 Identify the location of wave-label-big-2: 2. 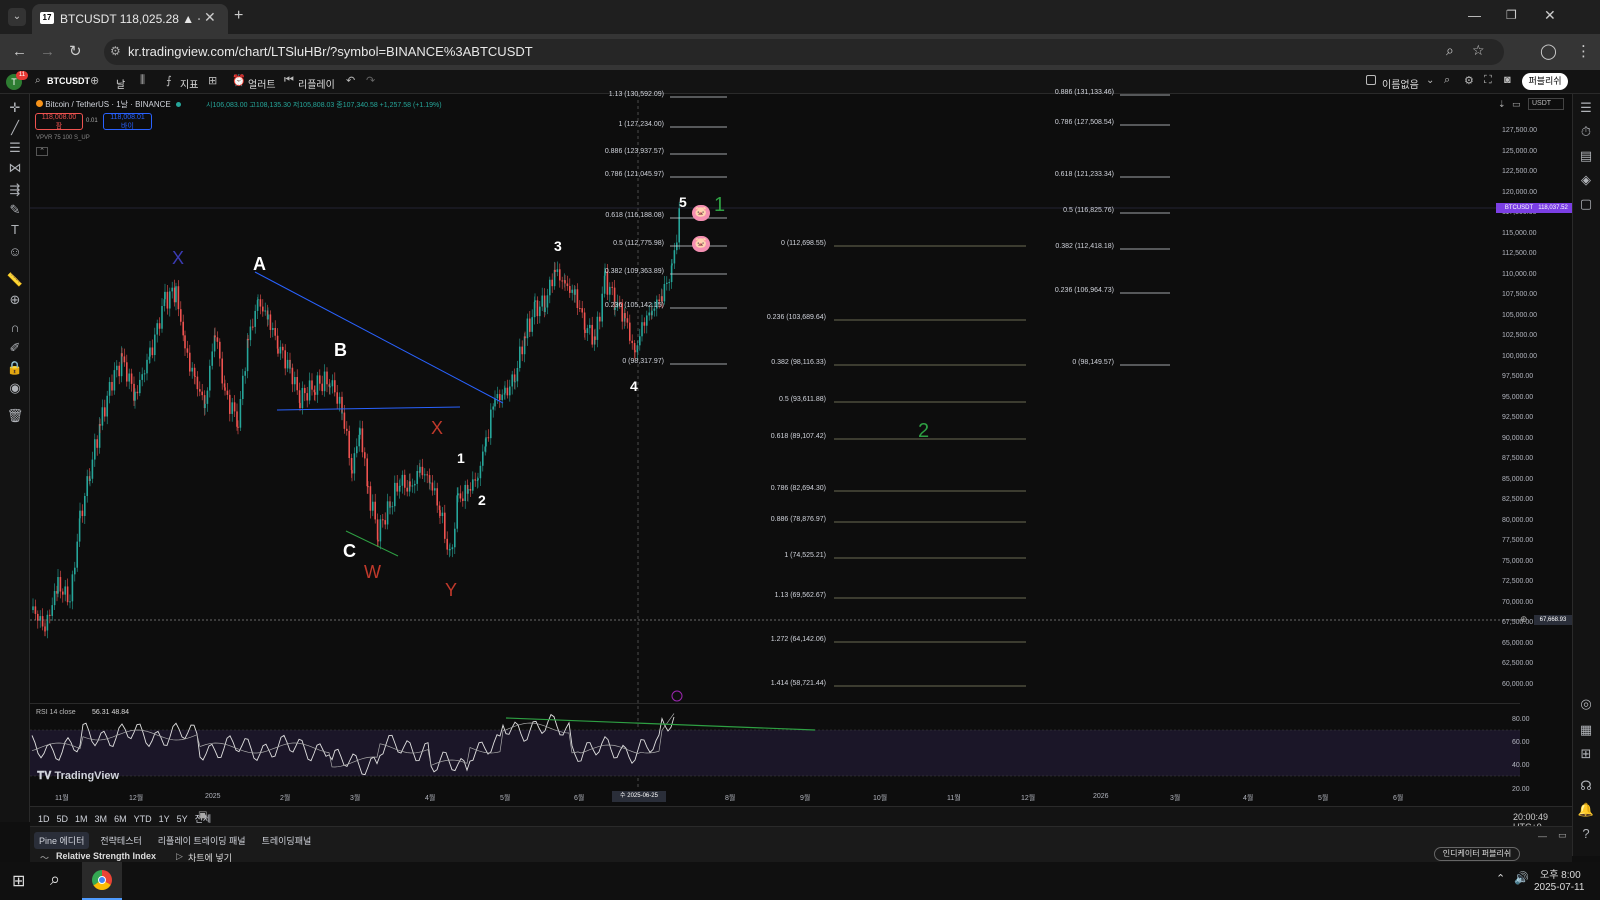
(923, 431).